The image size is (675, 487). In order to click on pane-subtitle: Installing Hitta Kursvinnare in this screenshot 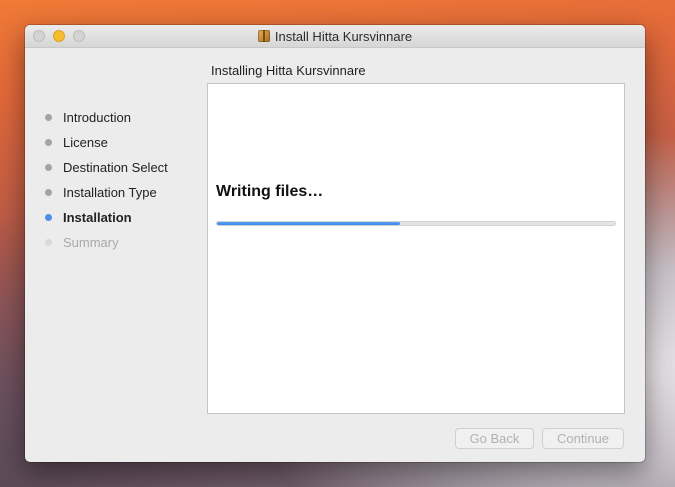, I will do `click(288, 70)`.